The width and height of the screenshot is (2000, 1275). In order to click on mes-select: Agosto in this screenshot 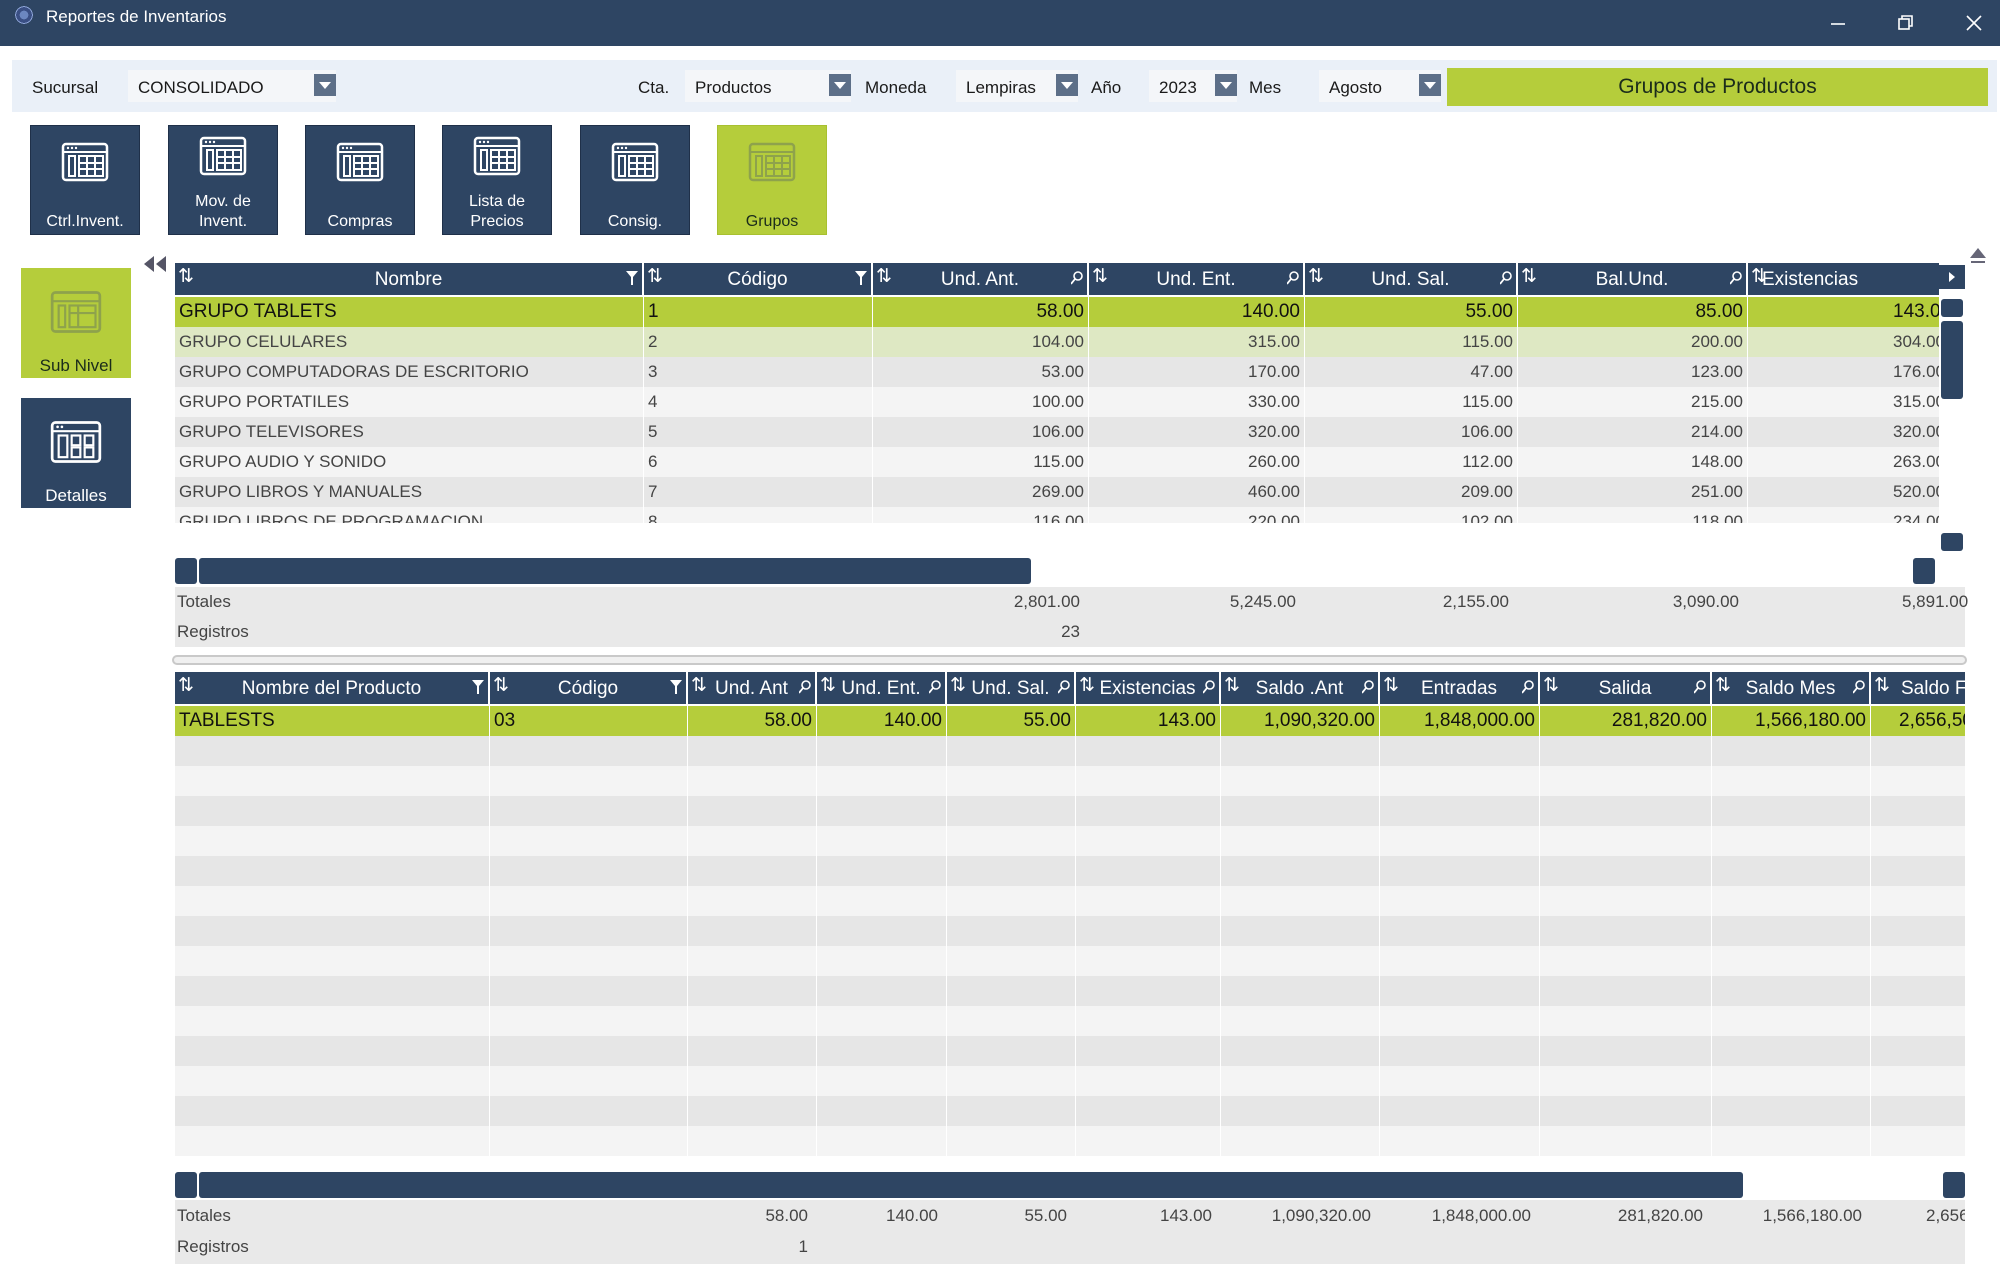, I will do `click(1380, 86)`.